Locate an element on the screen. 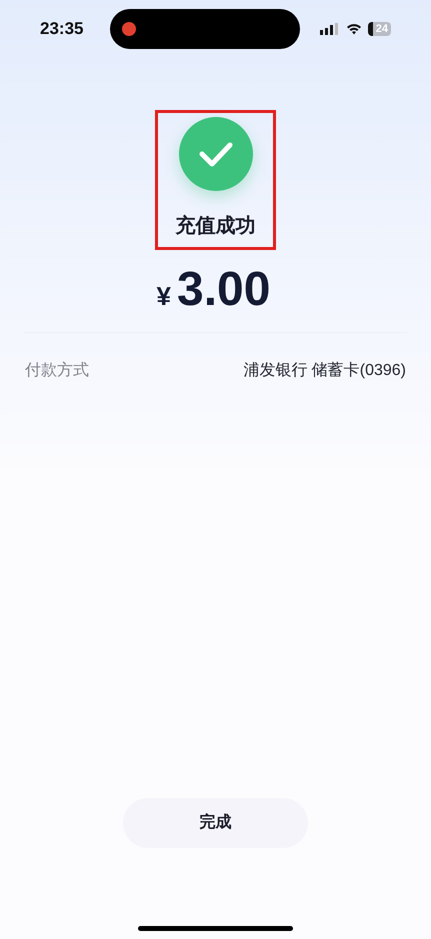  amount-text: 3.00 is located at coordinates (223, 290).